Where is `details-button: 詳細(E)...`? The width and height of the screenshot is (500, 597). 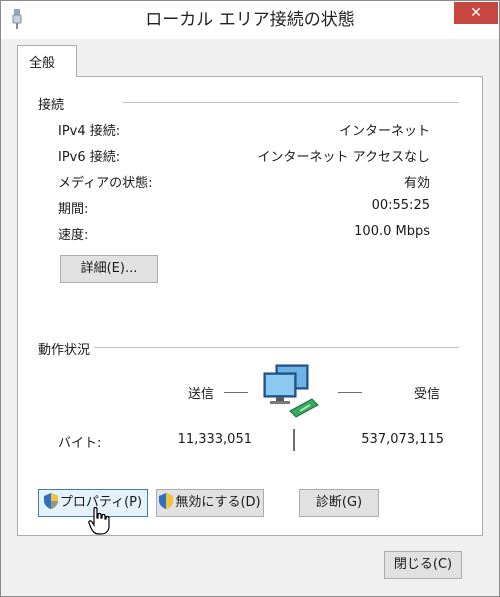
details-button: 詳細(E)... is located at coordinates (109, 269).